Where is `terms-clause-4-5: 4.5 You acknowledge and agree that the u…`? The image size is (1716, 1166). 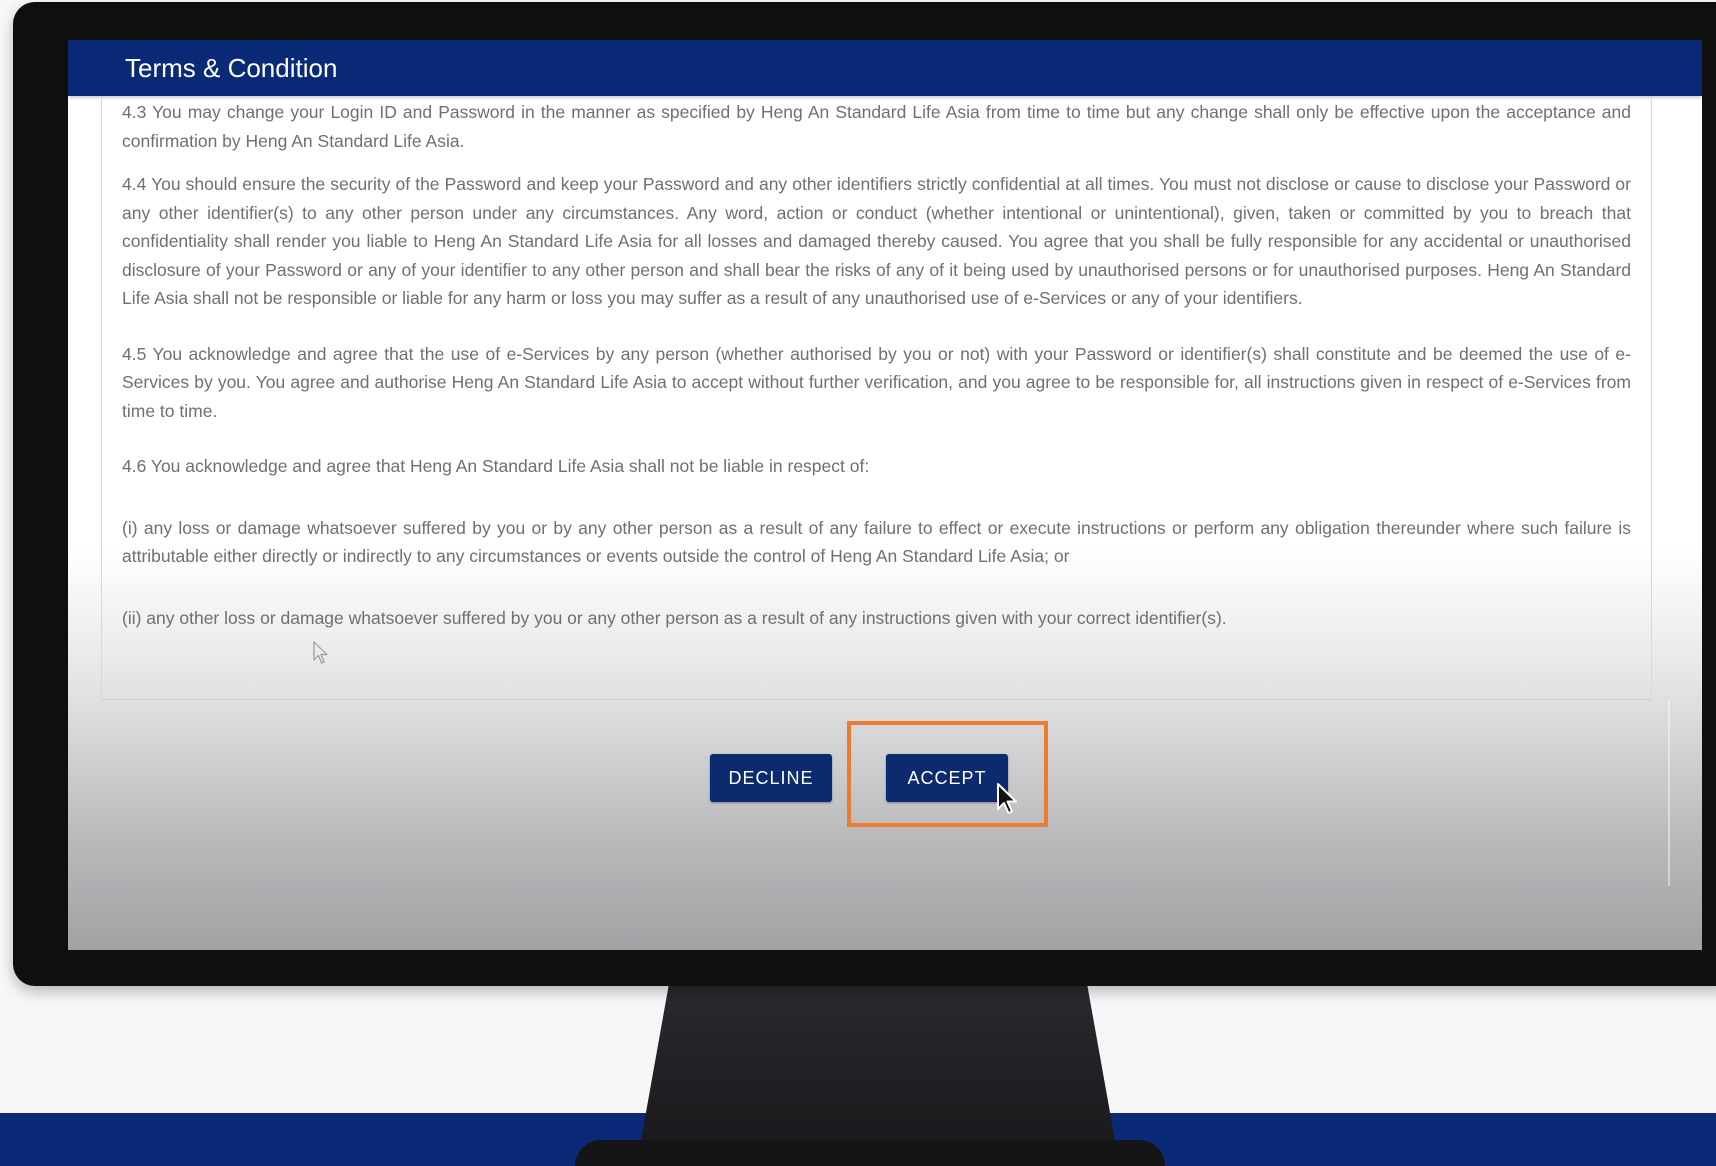
terms-clause-4-5: 4.5 You acknowledge and agree that the u… is located at coordinates (876, 382).